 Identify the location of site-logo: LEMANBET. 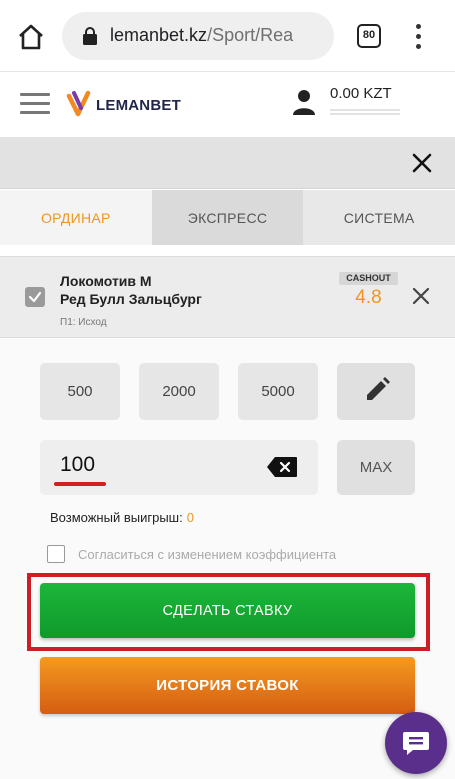
(123, 104).